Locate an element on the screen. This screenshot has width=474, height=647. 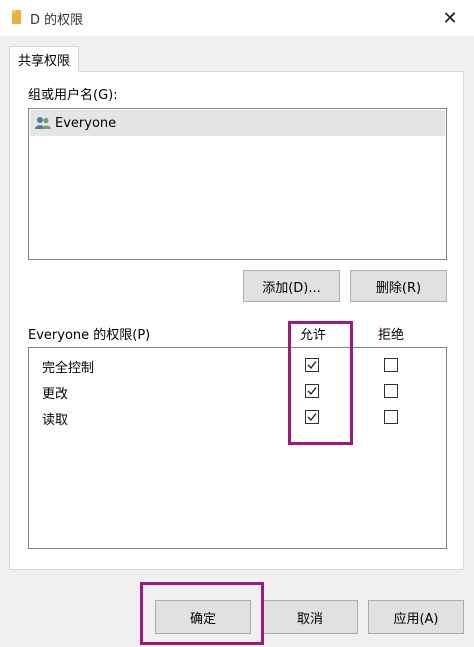
tab-label: 共享权限 is located at coordinates (43, 61).